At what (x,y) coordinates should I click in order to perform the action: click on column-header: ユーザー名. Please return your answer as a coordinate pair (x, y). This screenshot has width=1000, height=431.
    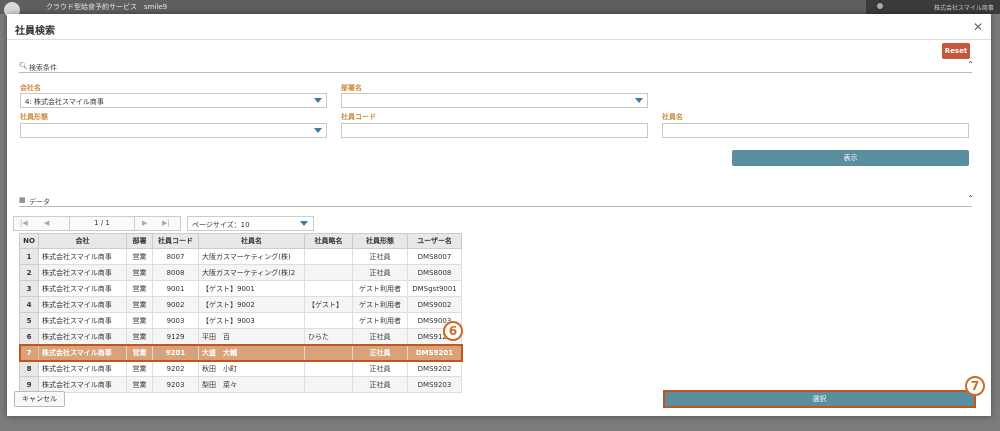
    Looking at the image, I should click on (434, 241).